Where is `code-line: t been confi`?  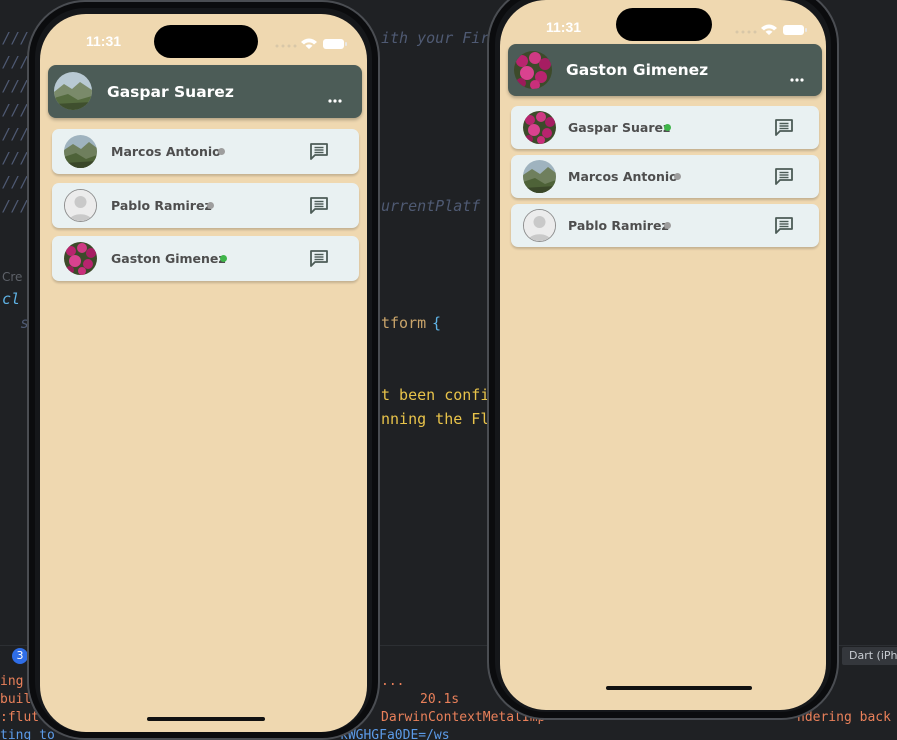 code-line: t been confi is located at coordinates (435, 395).